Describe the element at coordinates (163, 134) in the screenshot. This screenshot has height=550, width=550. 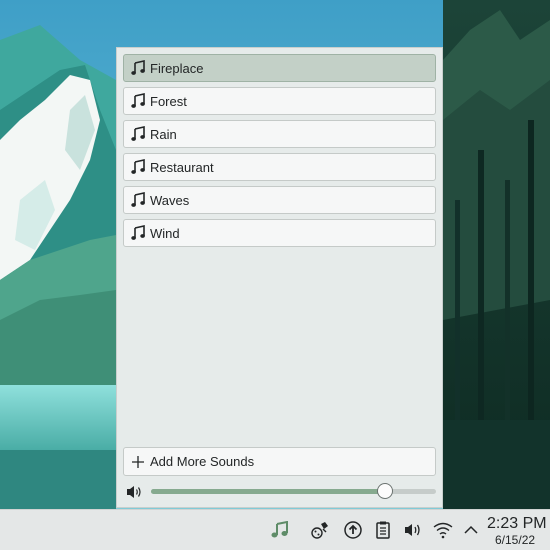
I see `sound-item-label: Rain` at that location.